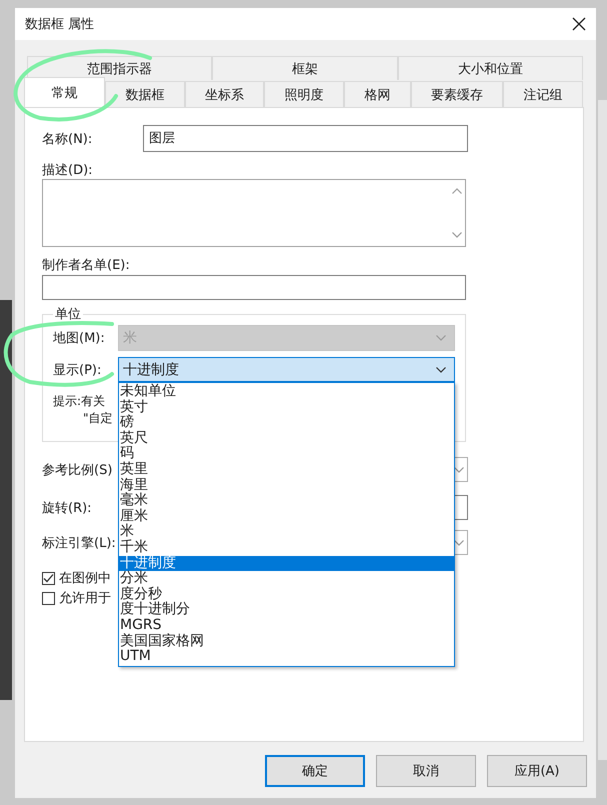 The width and height of the screenshot is (607, 805). I want to click on dialog-button: 确定, so click(315, 771).